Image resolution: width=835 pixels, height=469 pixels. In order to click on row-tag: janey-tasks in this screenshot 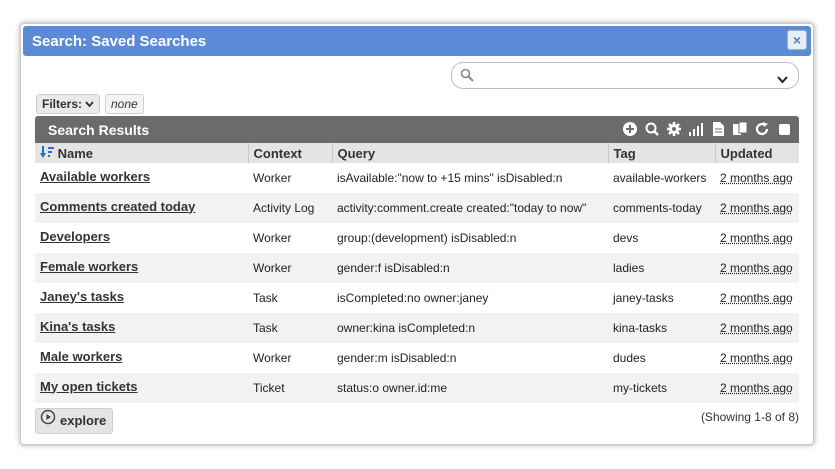, I will do `click(643, 298)`.